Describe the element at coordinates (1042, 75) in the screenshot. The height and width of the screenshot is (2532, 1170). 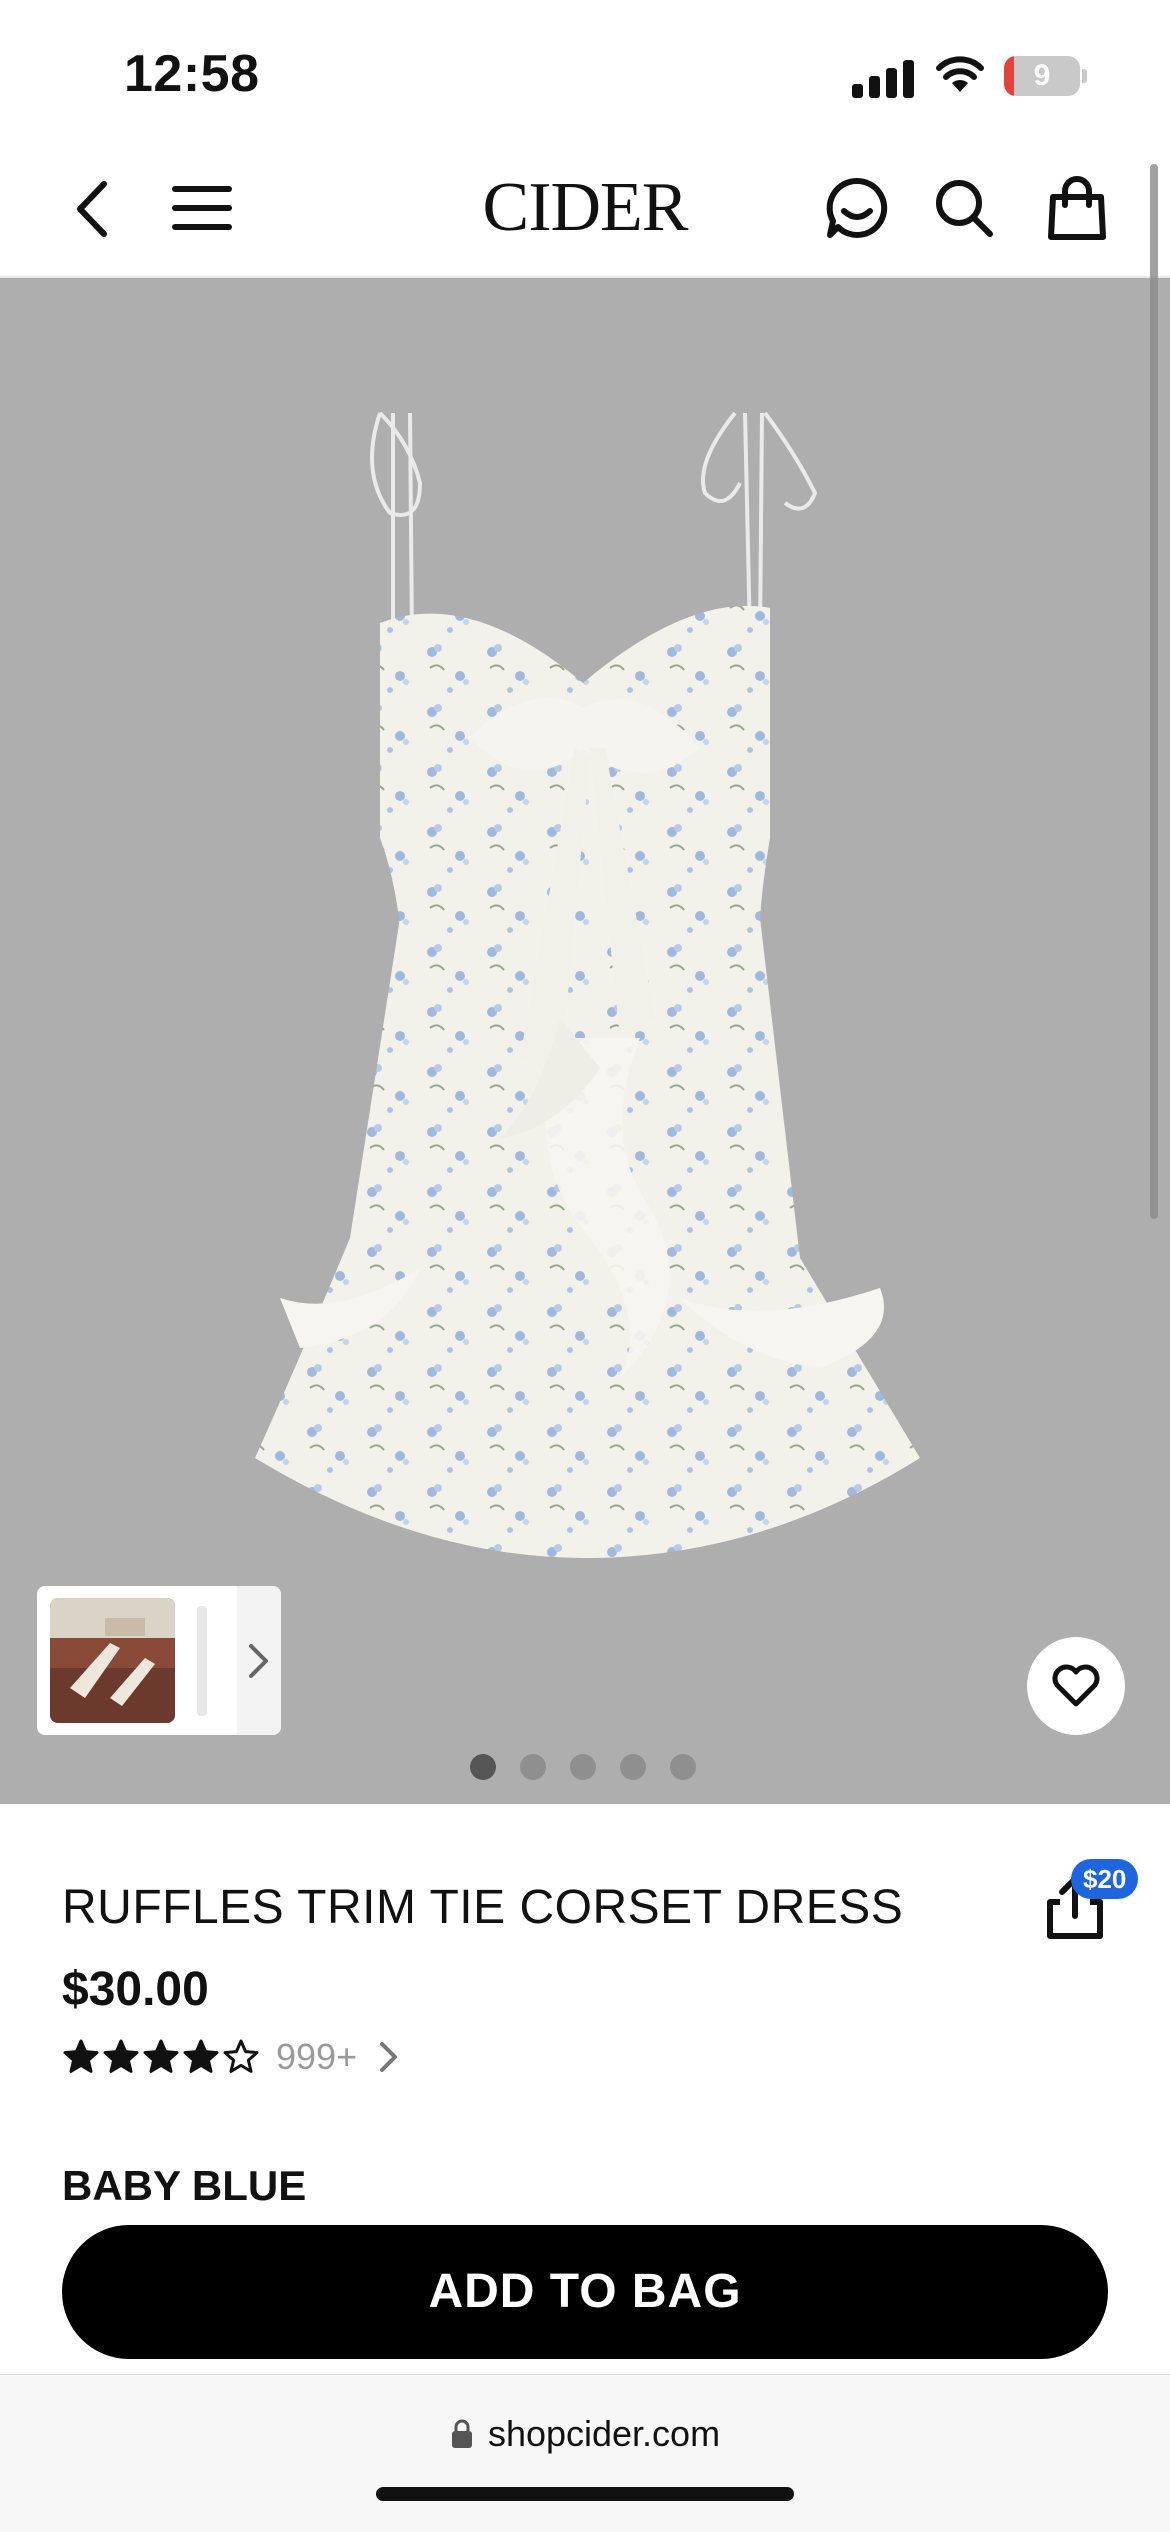
I see `battery-level: 9` at that location.